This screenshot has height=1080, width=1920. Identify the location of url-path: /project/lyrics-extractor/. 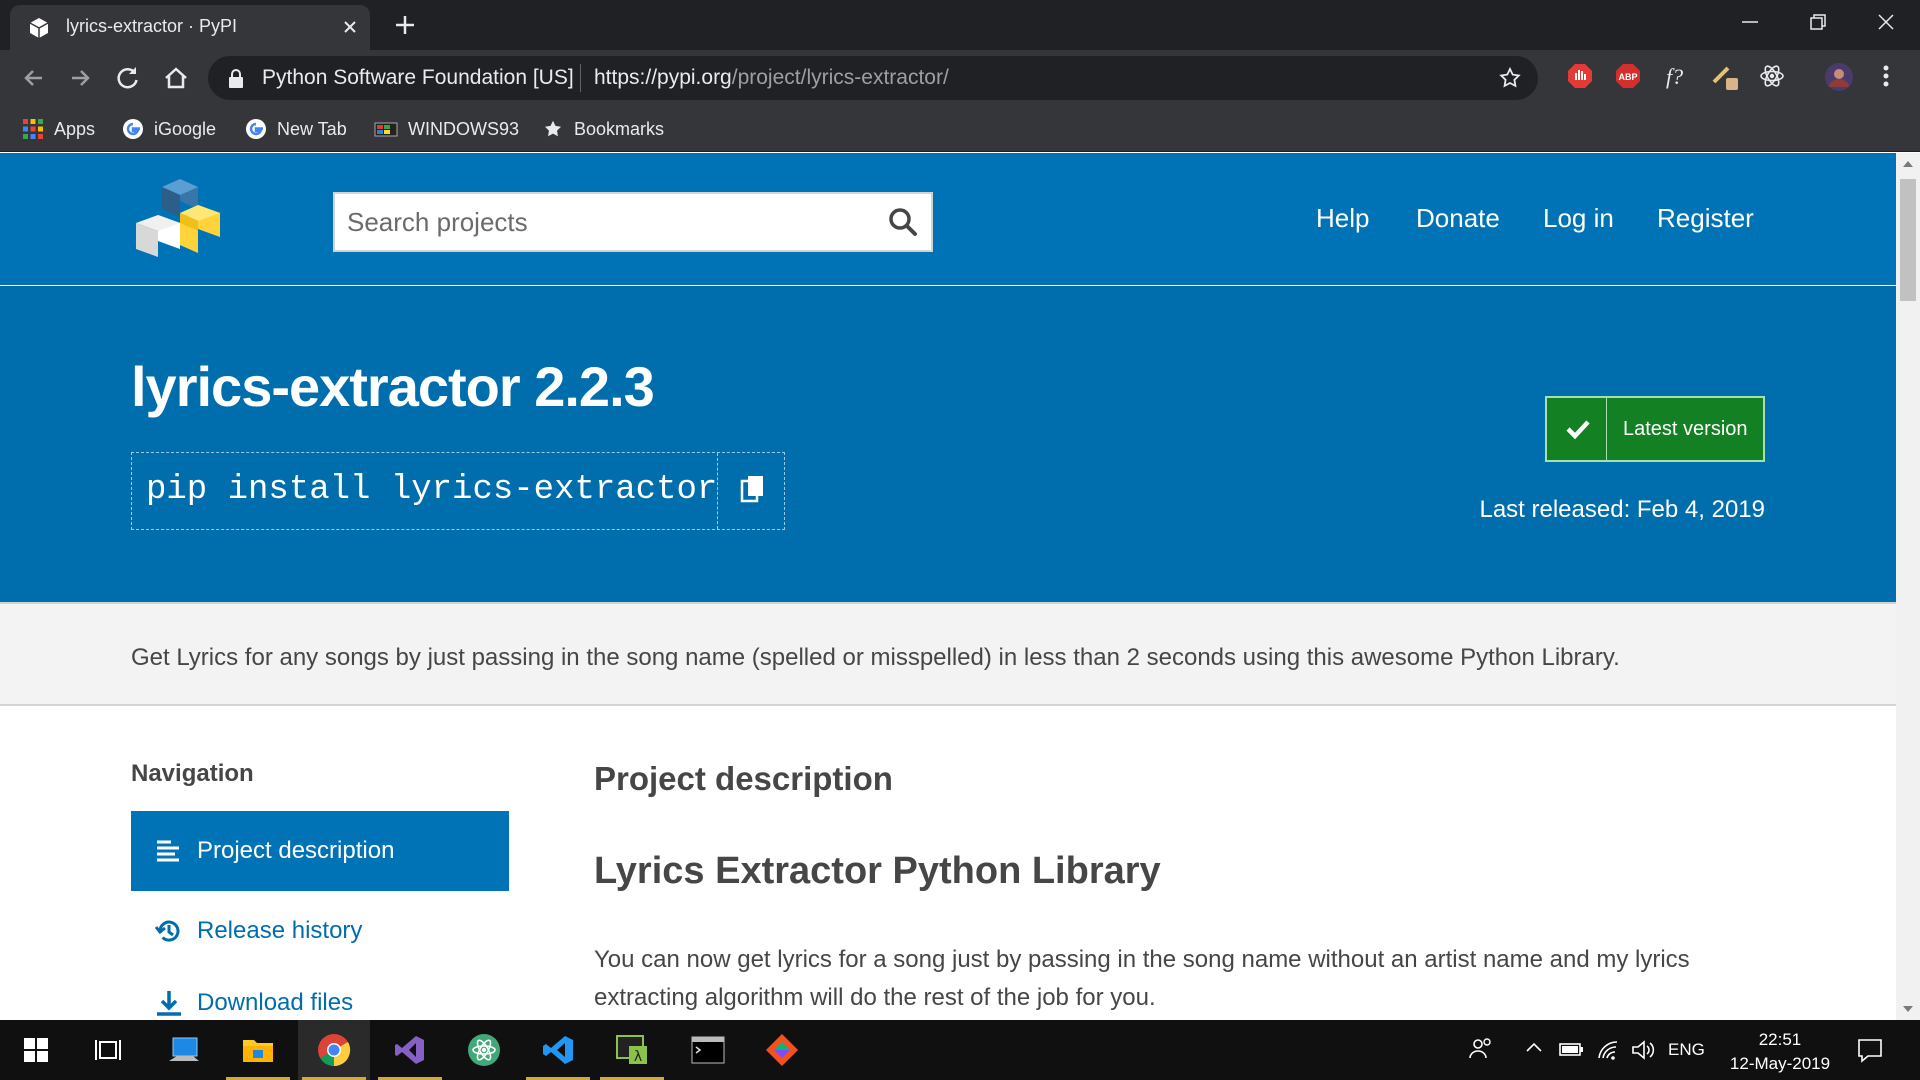
(840, 77).